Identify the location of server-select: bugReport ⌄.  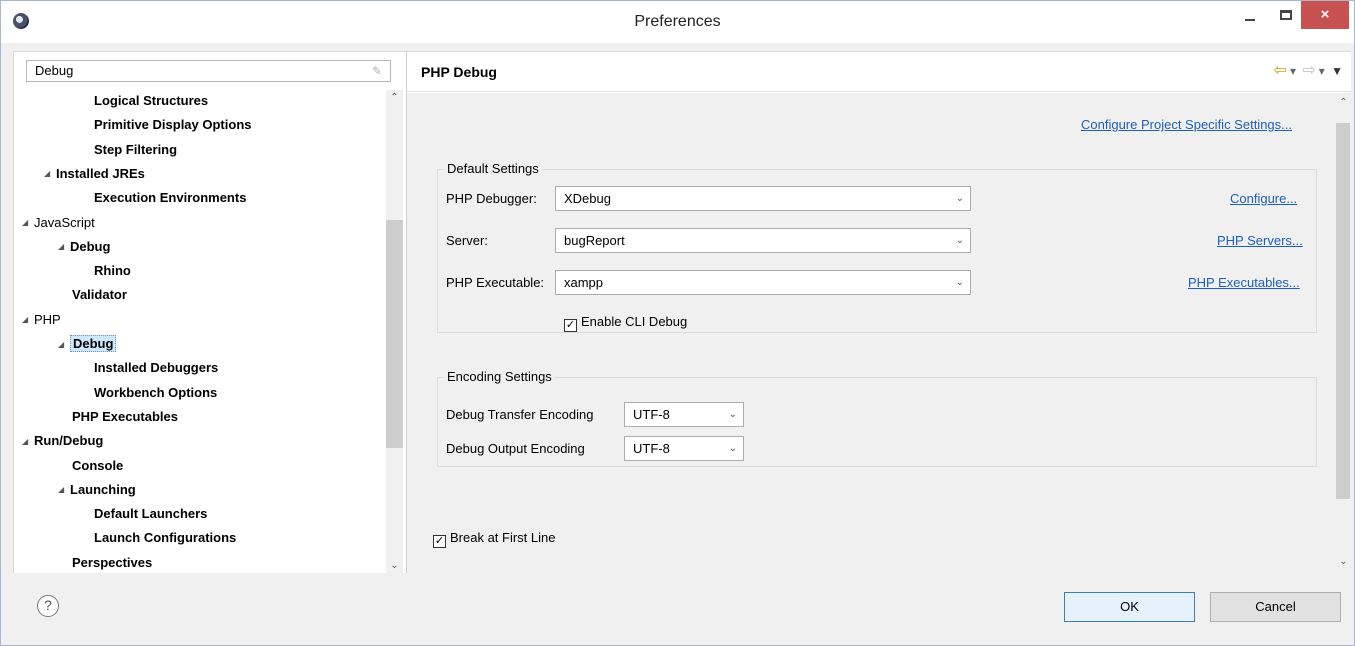
(763, 240).